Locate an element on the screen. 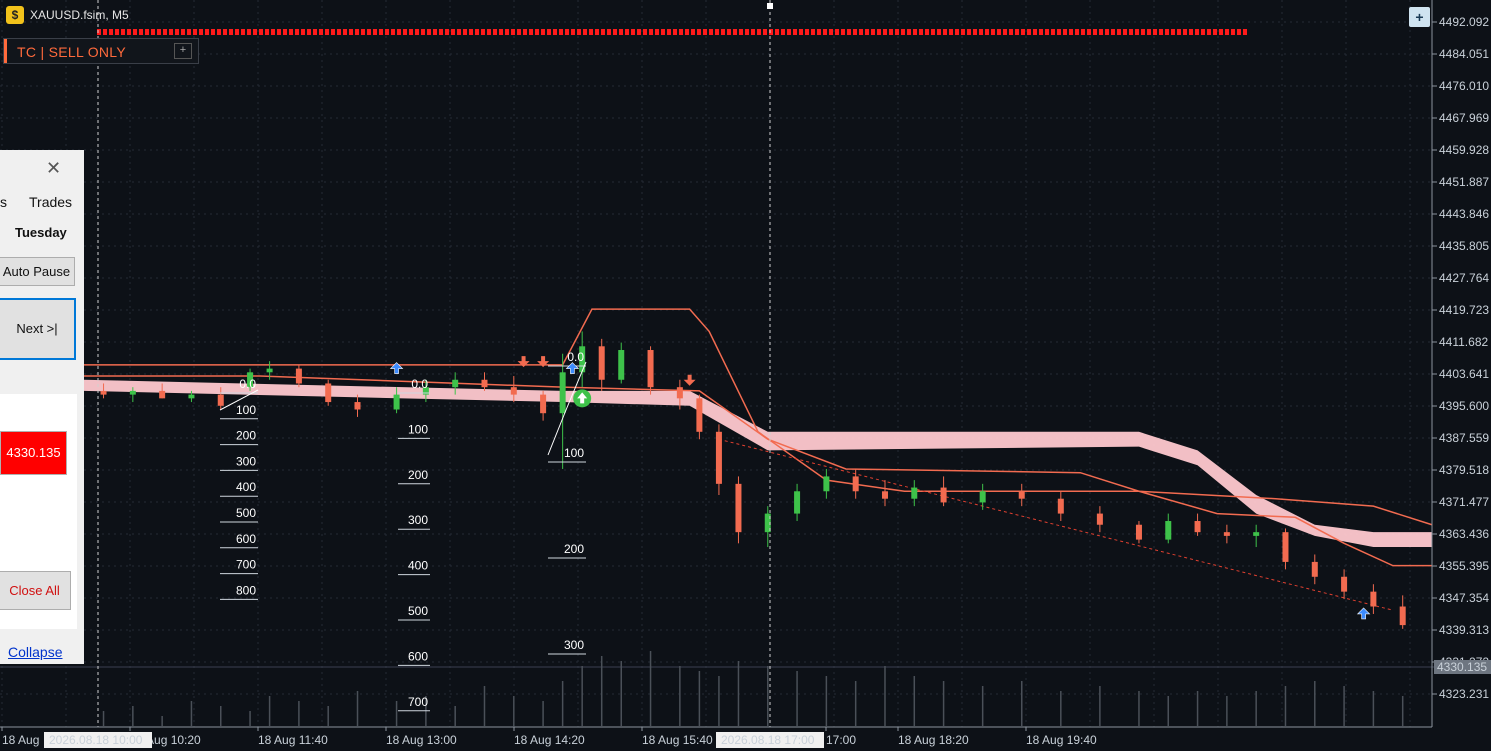 The height and width of the screenshot is (751, 1491). time-tick-label: 17:00 is located at coordinates (841, 740).